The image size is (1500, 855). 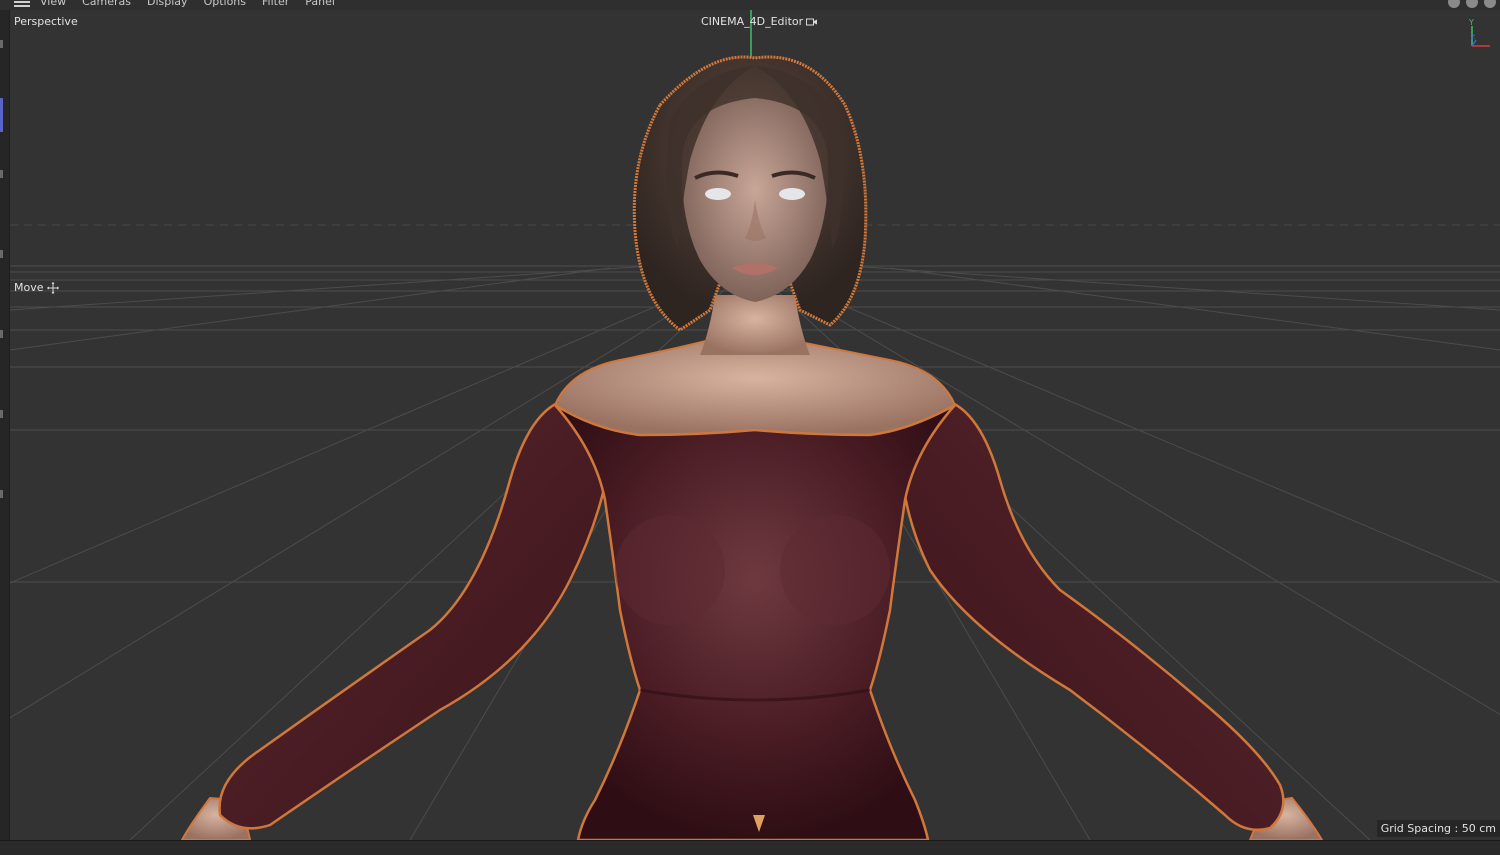 What do you see at coordinates (750, 847) in the screenshot?
I see `bottom-status-bar` at bounding box center [750, 847].